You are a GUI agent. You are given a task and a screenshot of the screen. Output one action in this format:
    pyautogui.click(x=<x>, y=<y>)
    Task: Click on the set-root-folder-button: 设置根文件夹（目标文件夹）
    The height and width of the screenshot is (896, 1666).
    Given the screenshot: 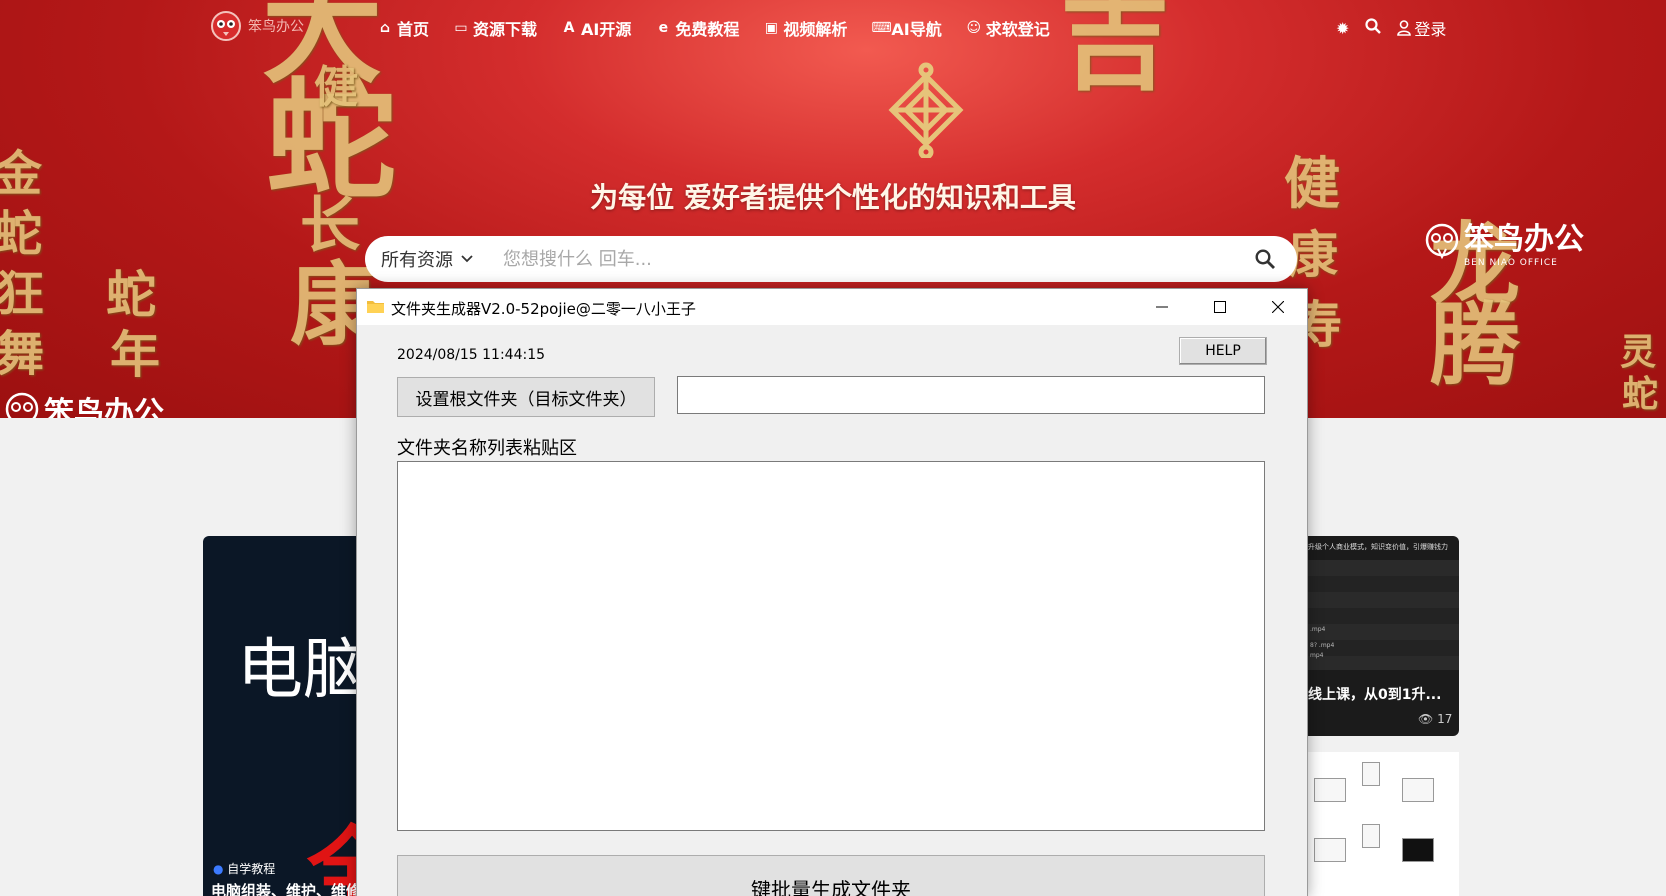 What is the action you would take?
    pyautogui.click(x=526, y=397)
    